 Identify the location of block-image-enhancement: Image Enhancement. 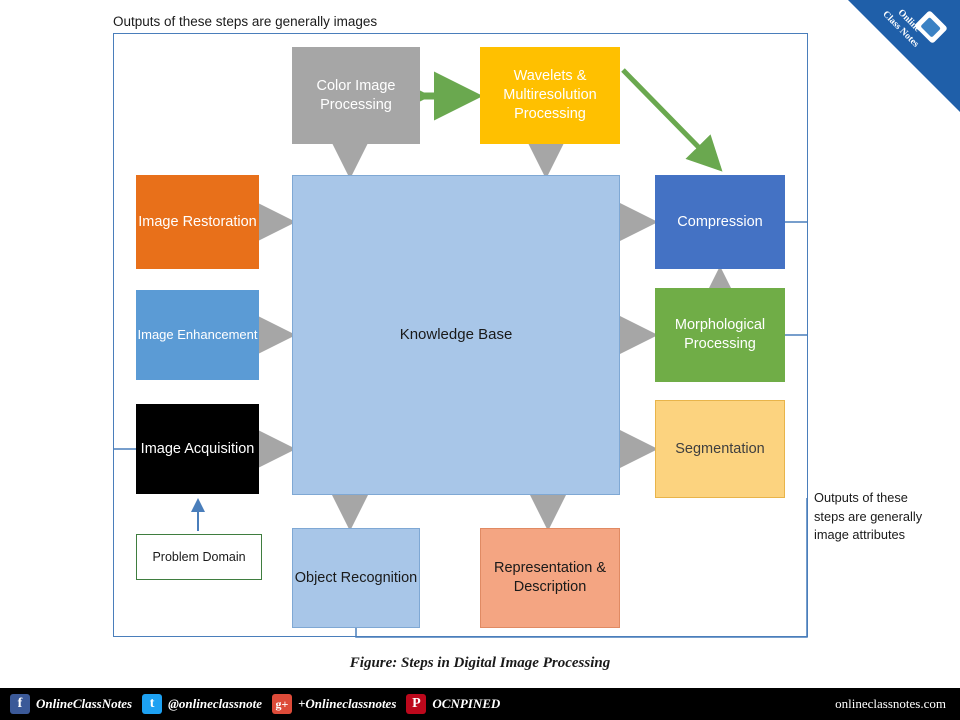
(197, 335).